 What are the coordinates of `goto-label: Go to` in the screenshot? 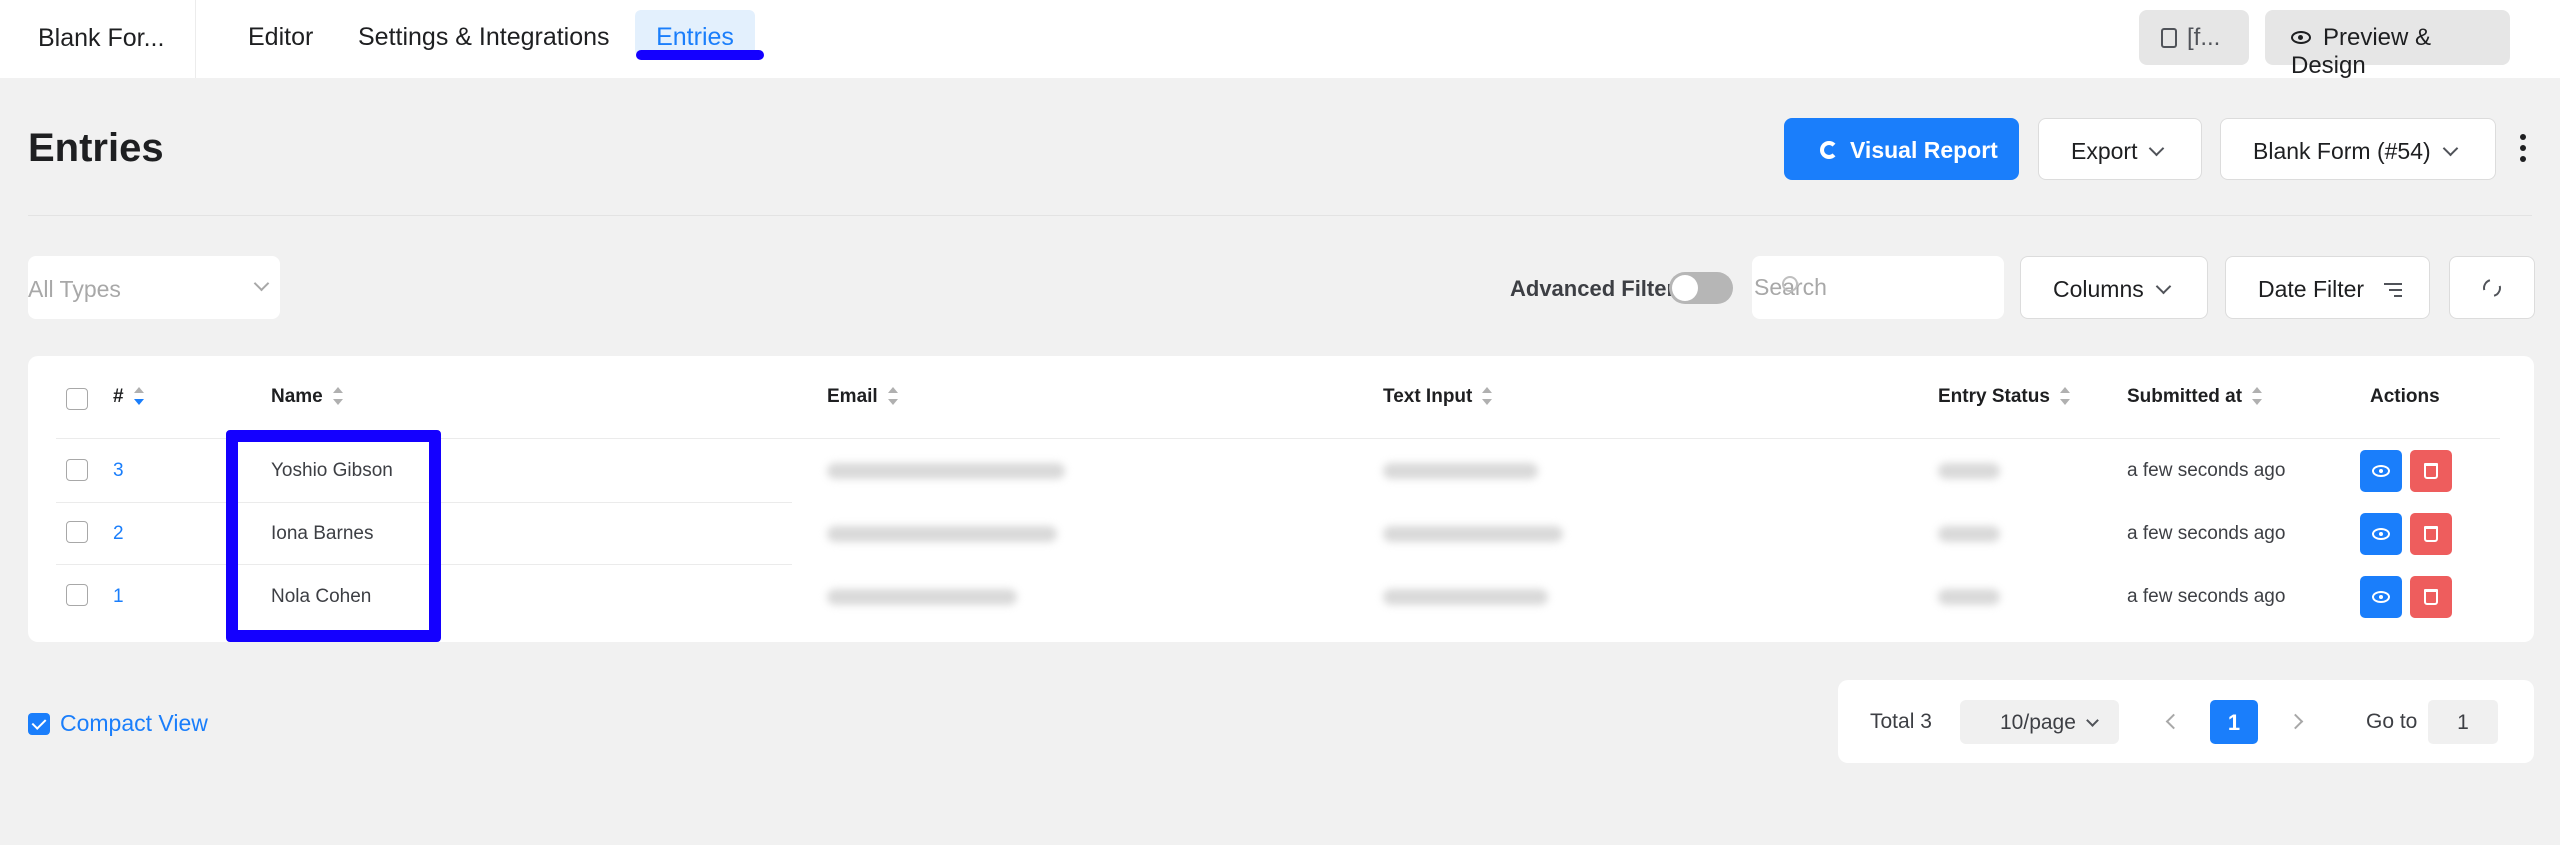 It's located at (2392, 721).